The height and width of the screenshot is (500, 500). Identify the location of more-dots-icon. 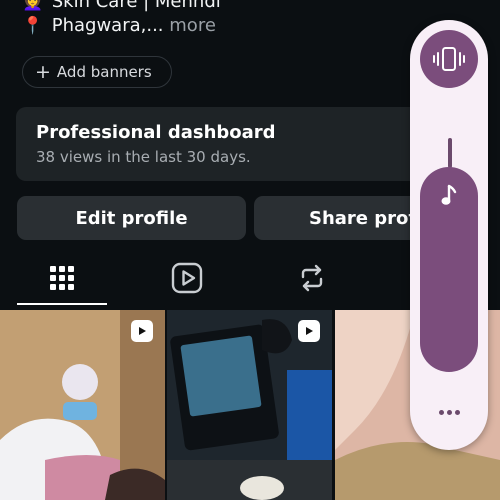
(449, 412).